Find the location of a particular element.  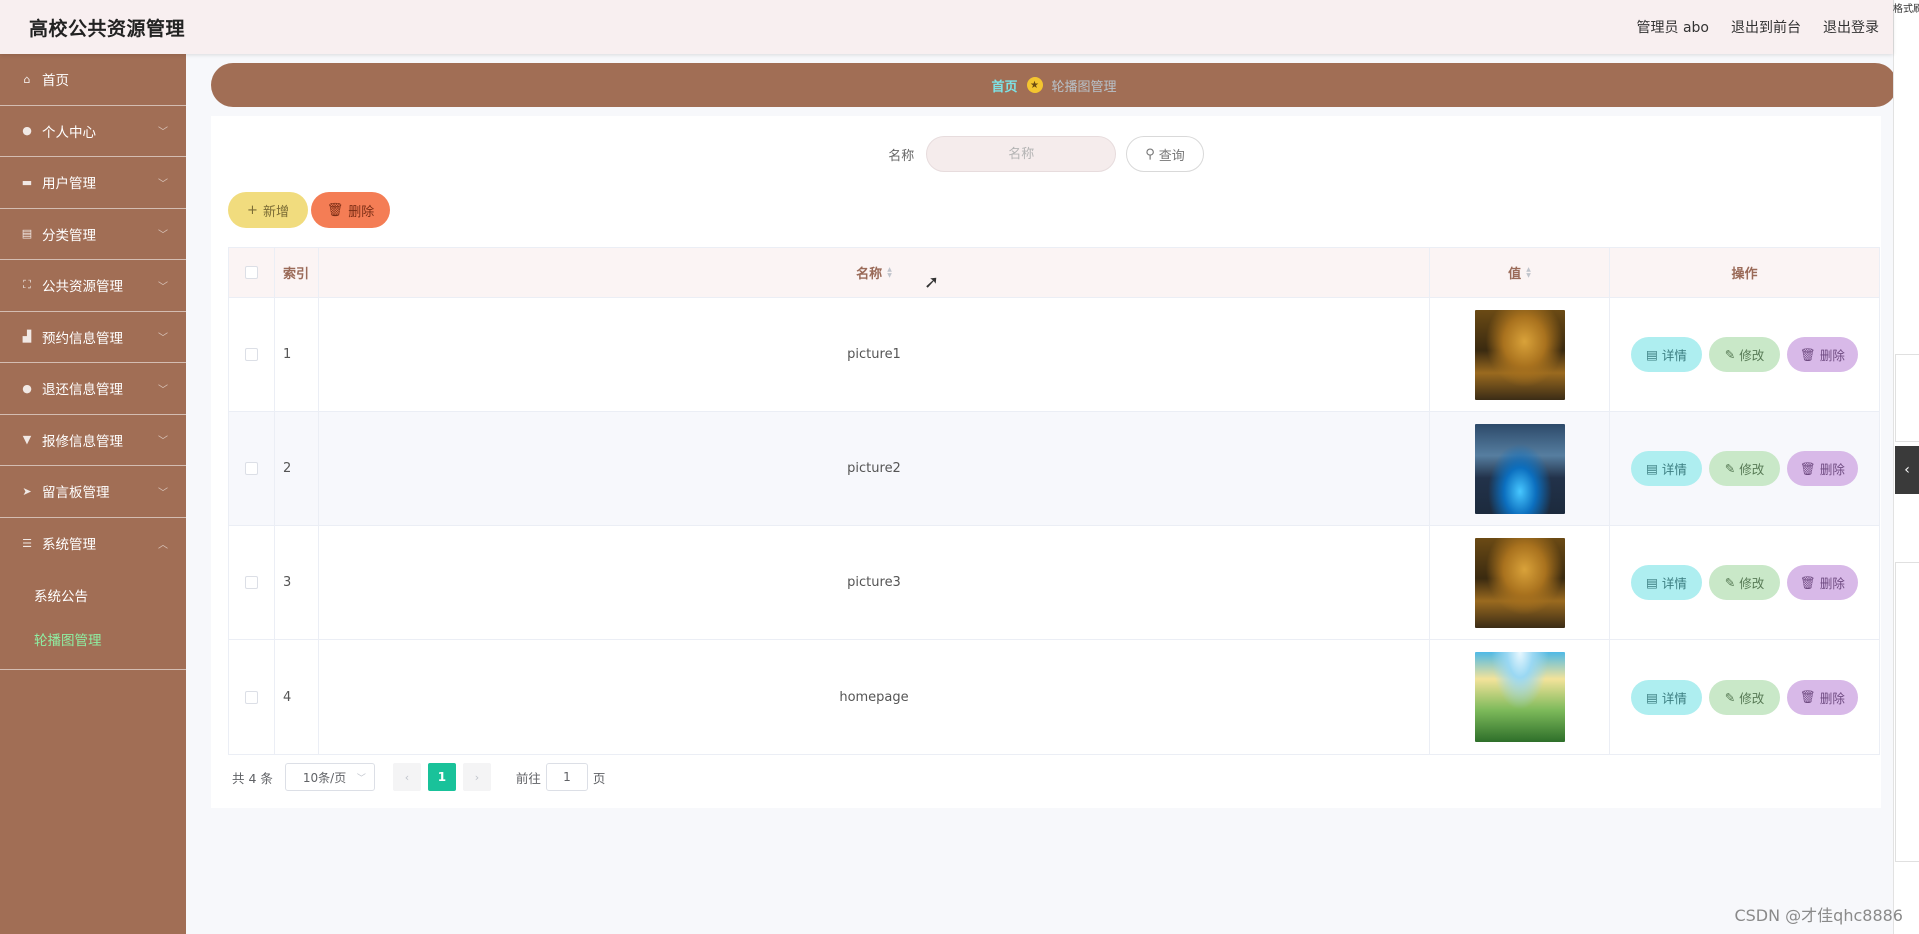

breadcrumb: 首页 ★ 轮播图管理 is located at coordinates (1054, 85).